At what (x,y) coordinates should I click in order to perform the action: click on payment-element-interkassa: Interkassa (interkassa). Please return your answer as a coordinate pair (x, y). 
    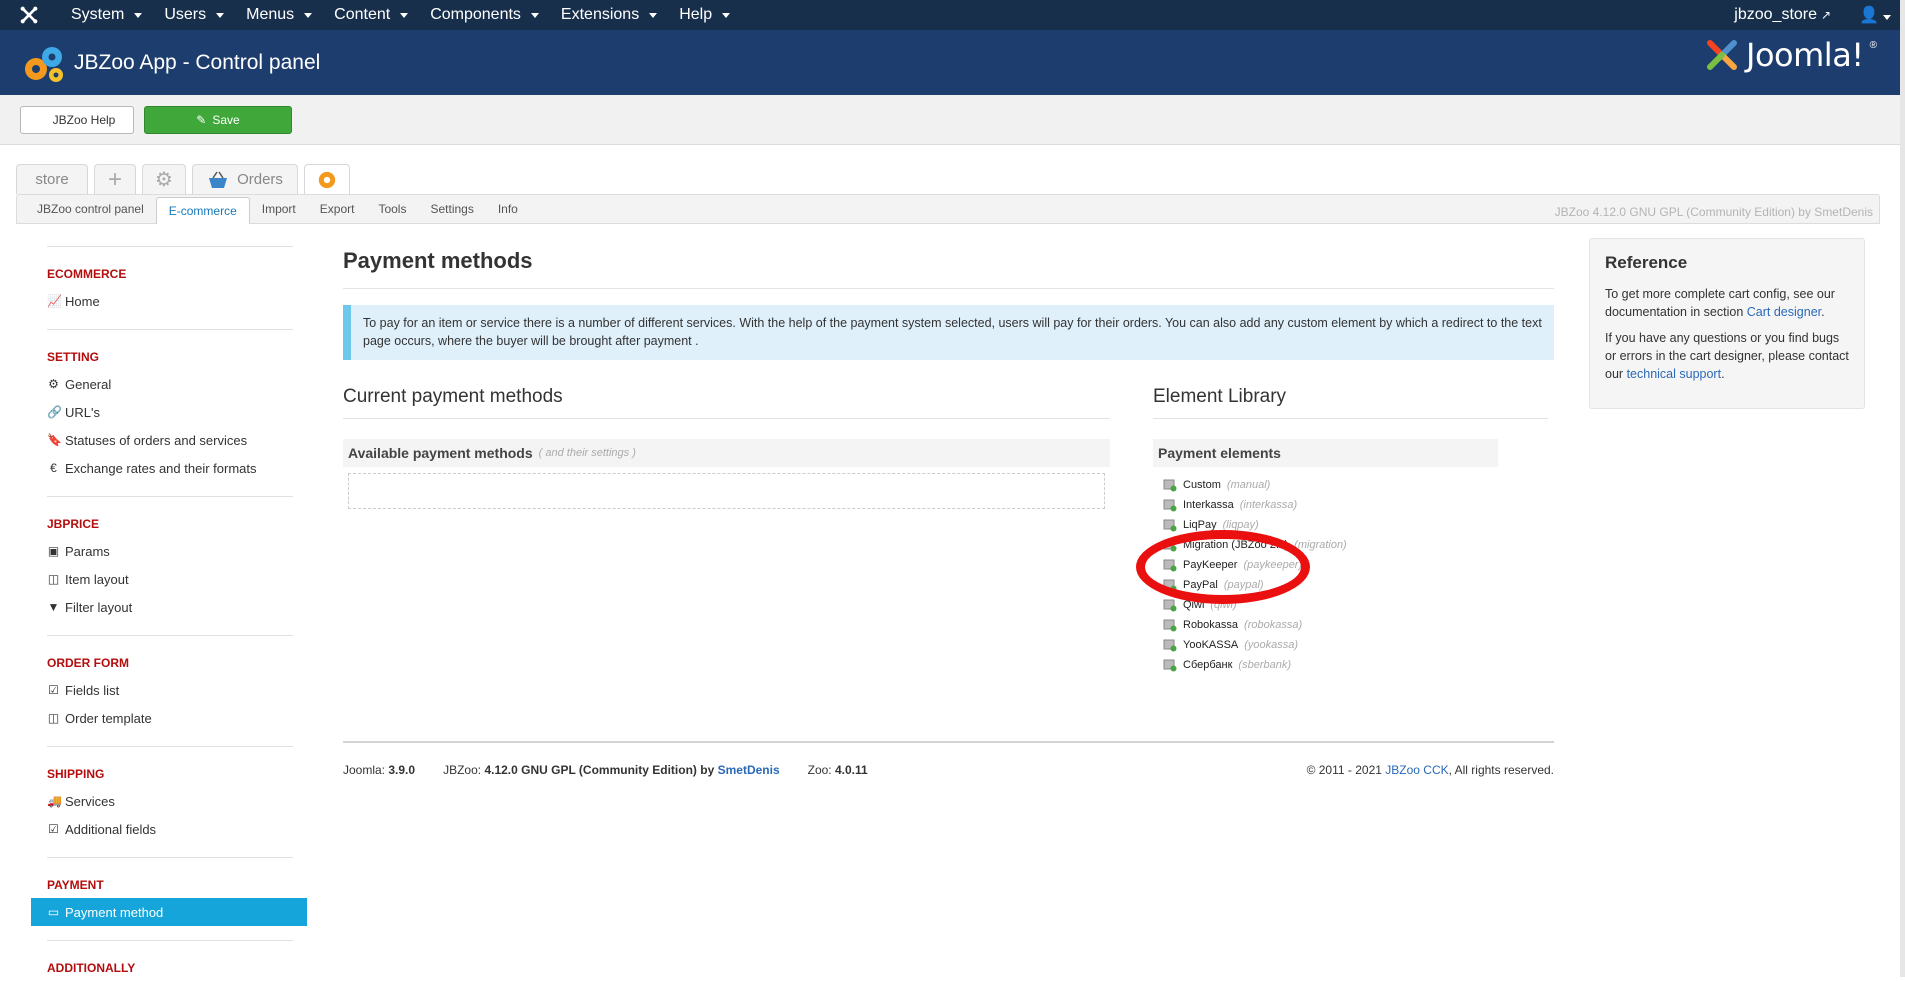
    Looking at the image, I should click on (1355, 505).